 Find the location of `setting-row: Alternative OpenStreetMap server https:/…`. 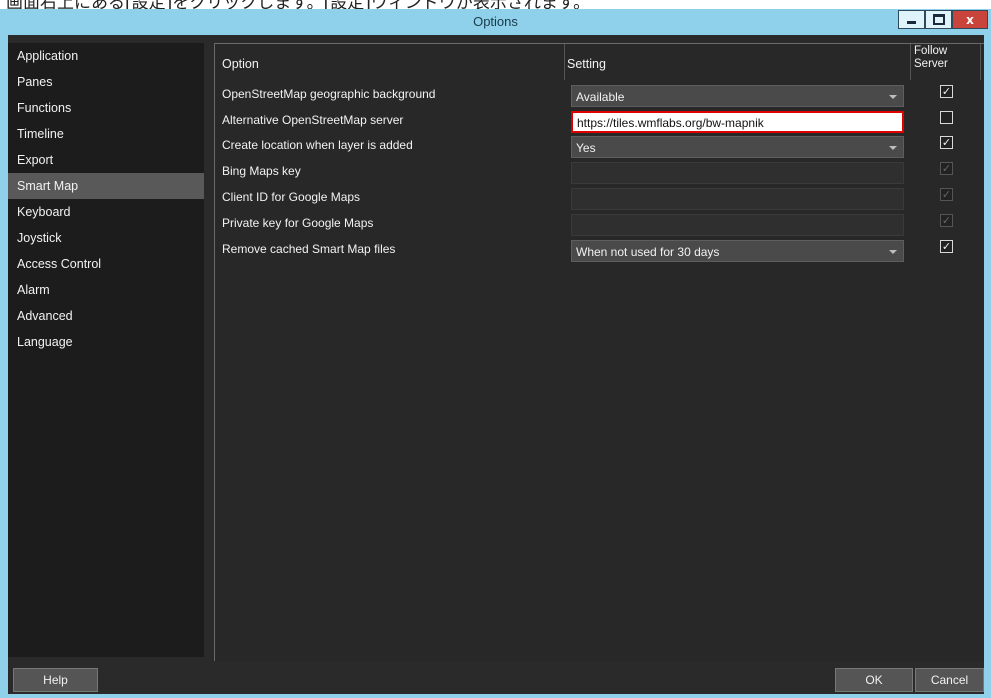

setting-row: Alternative OpenStreetMap server https:/… is located at coordinates (600, 121).